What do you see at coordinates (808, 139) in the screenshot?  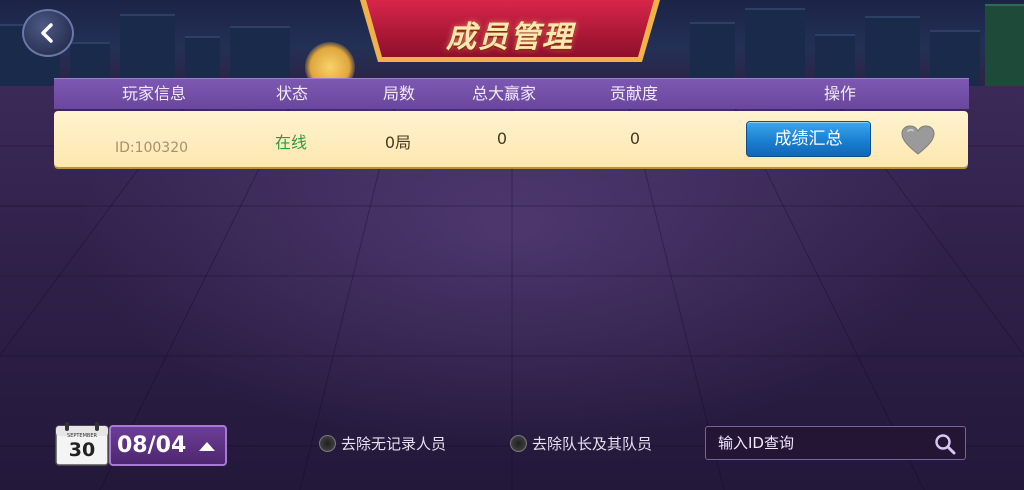 I see `score-summary-button: 成绩汇总` at bounding box center [808, 139].